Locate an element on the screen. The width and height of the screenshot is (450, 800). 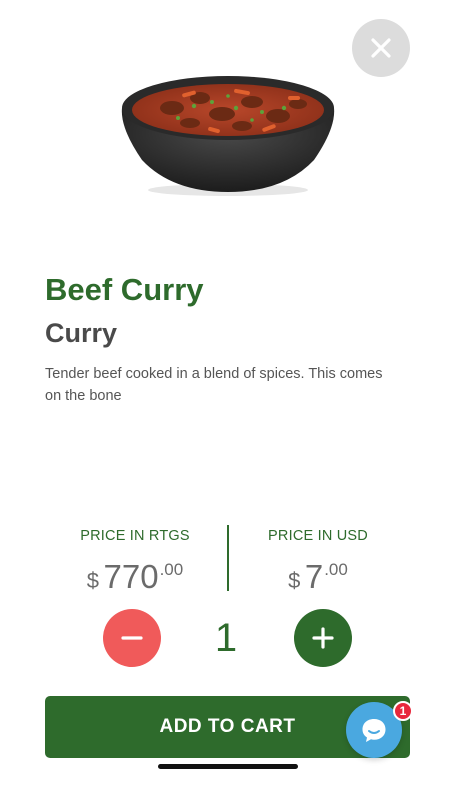
product-title: Beef Curry is located at coordinates (124, 289).